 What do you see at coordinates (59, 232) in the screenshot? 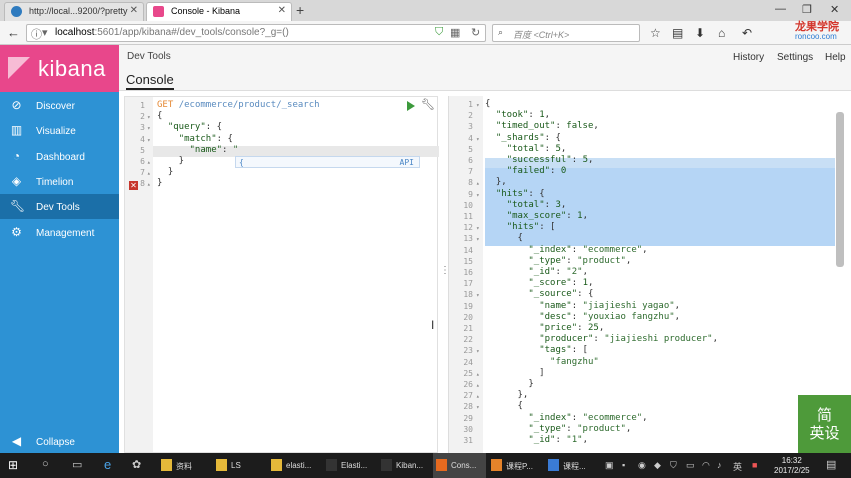
I see `nav-item-management: ⚙ Management` at bounding box center [59, 232].